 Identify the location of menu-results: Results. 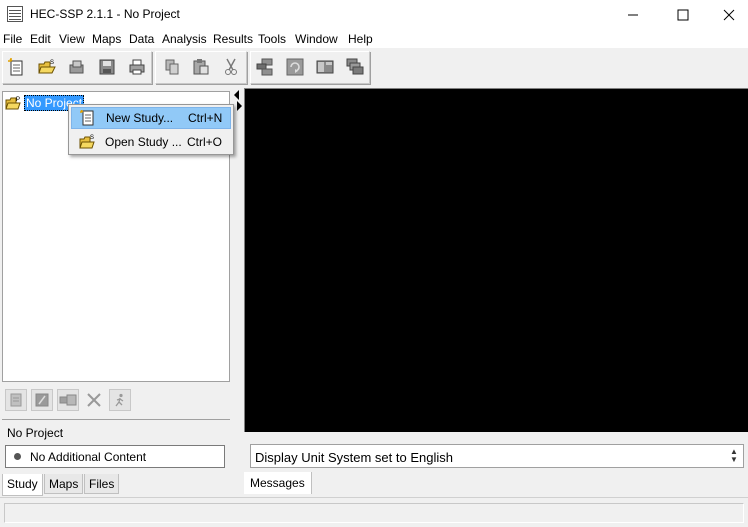
(233, 39).